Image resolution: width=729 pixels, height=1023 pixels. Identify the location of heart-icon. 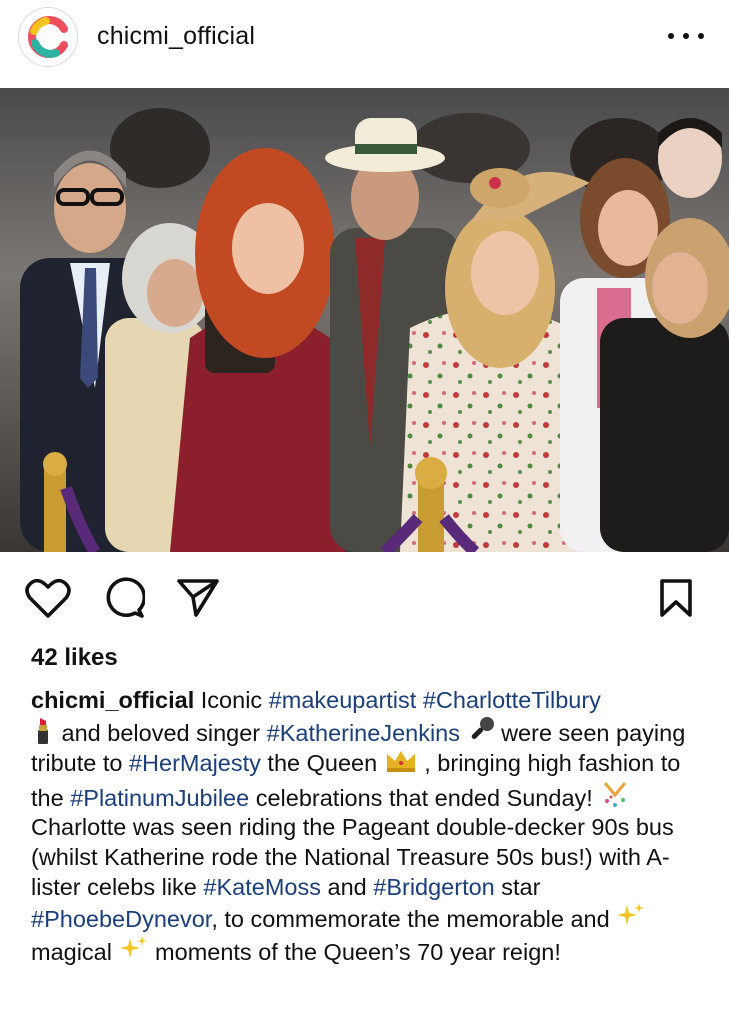
(48, 598).